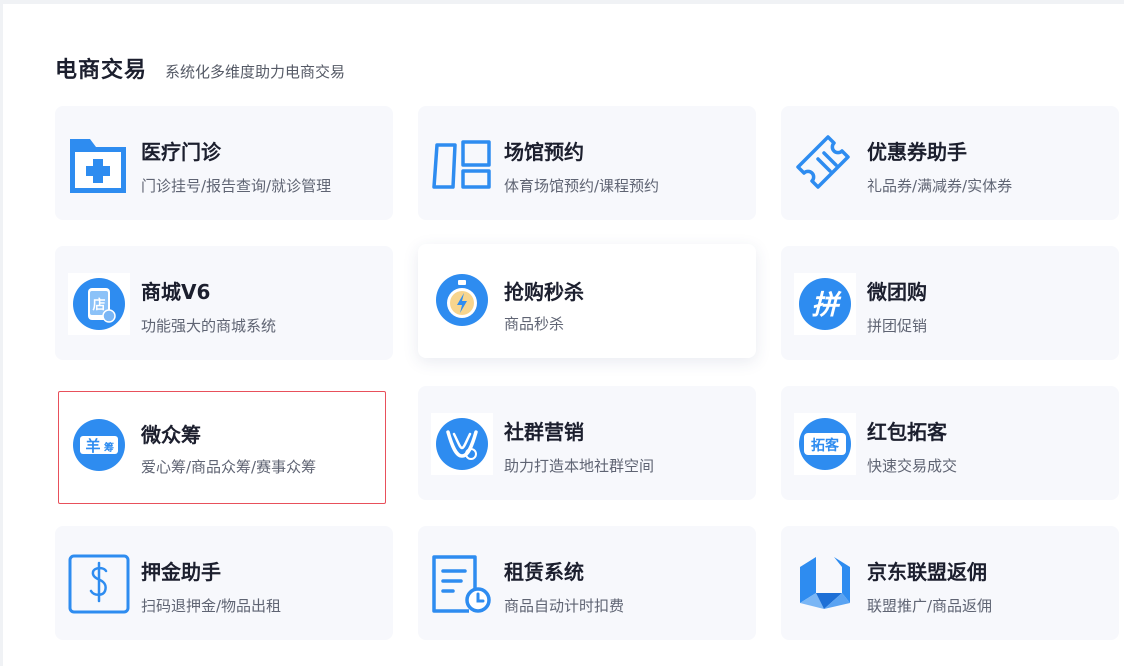 The height and width of the screenshot is (666, 1124). I want to click on card-desc: 快速交易成交, so click(912, 466).